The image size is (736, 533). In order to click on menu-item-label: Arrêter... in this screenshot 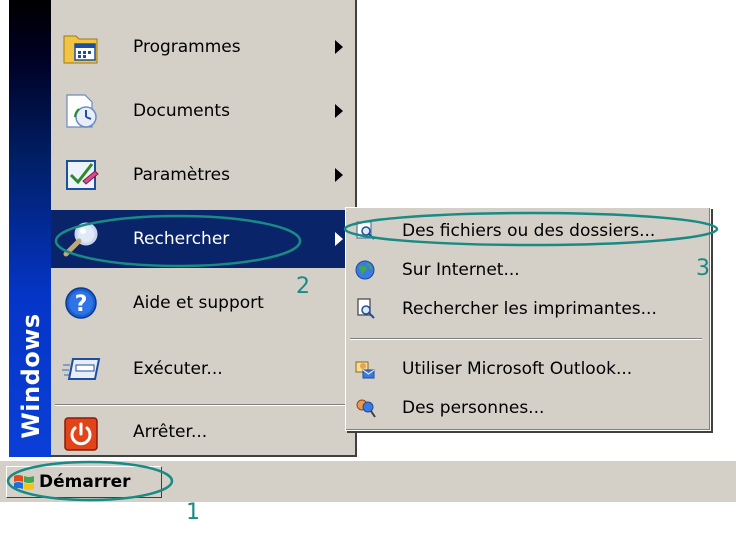, I will do `click(170, 432)`.